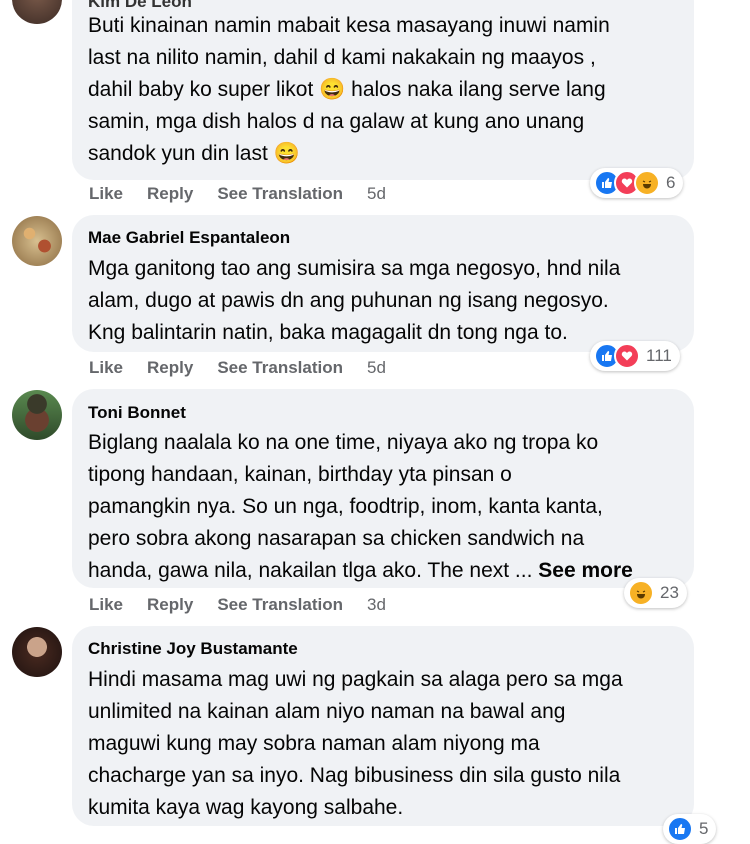 This screenshot has height=844, width=750. I want to click on reaction-summary: 23, so click(655, 593).